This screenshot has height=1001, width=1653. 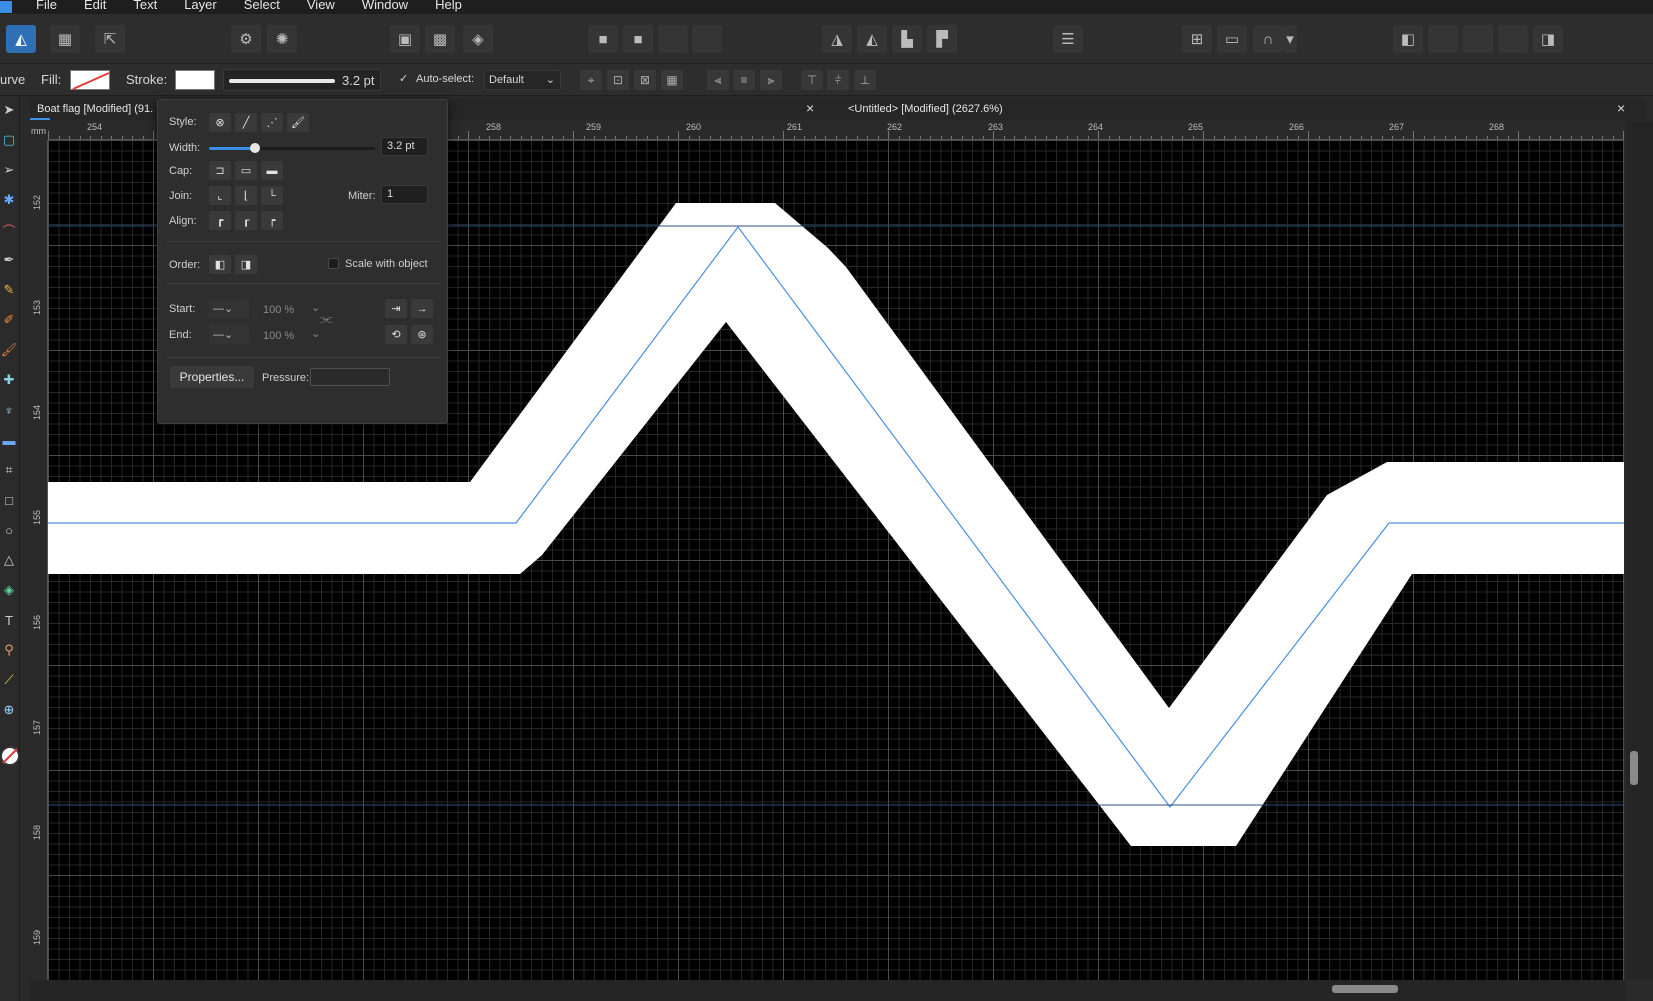 I want to click on miter-field: 1, so click(x=404, y=194).